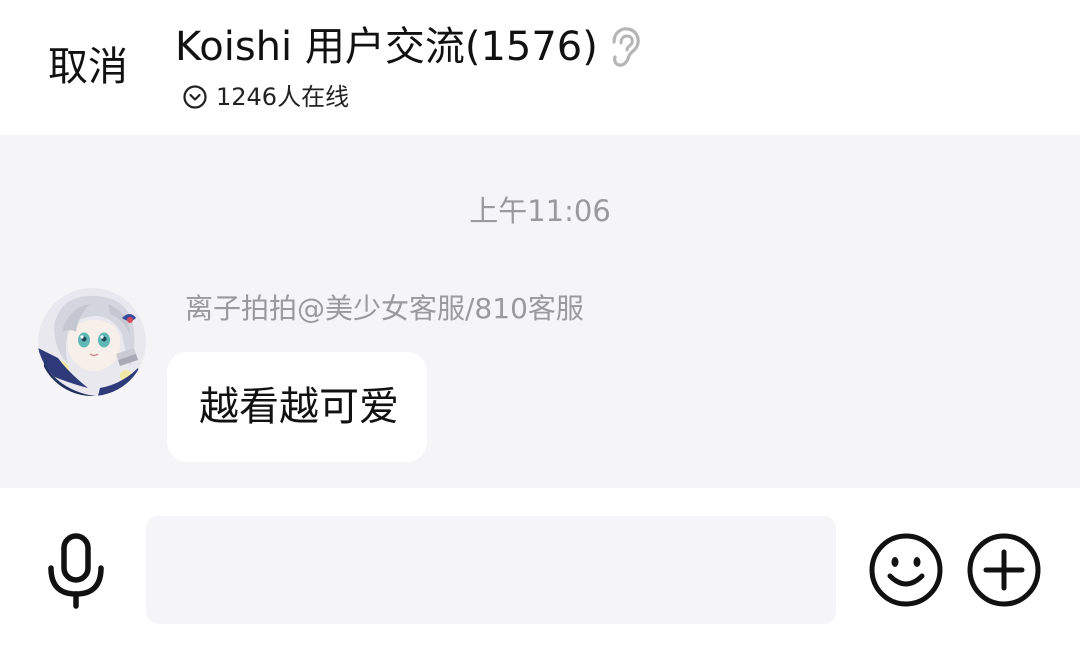 Image resolution: width=1080 pixels, height=651 pixels. What do you see at coordinates (906, 570) in the screenshot?
I see `smiley-icon` at bounding box center [906, 570].